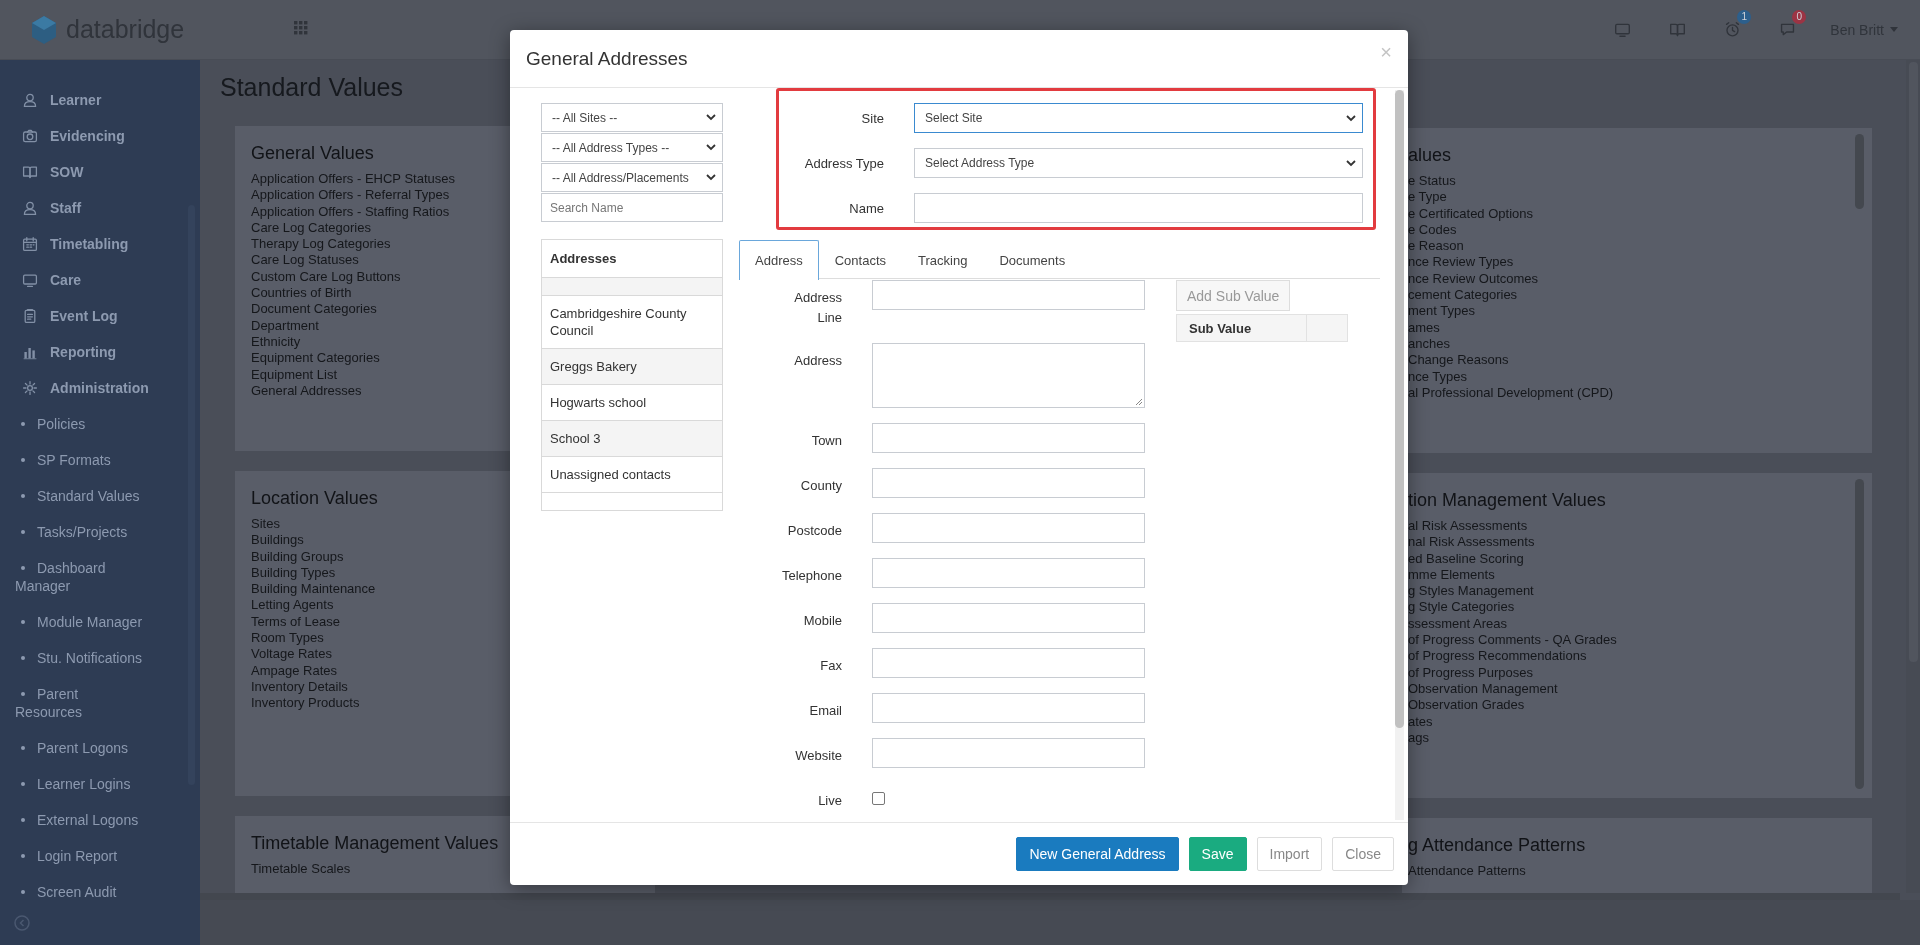  What do you see at coordinates (860, 259) in the screenshot?
I see `tab: Contacts` at bounding box center [860, 259].